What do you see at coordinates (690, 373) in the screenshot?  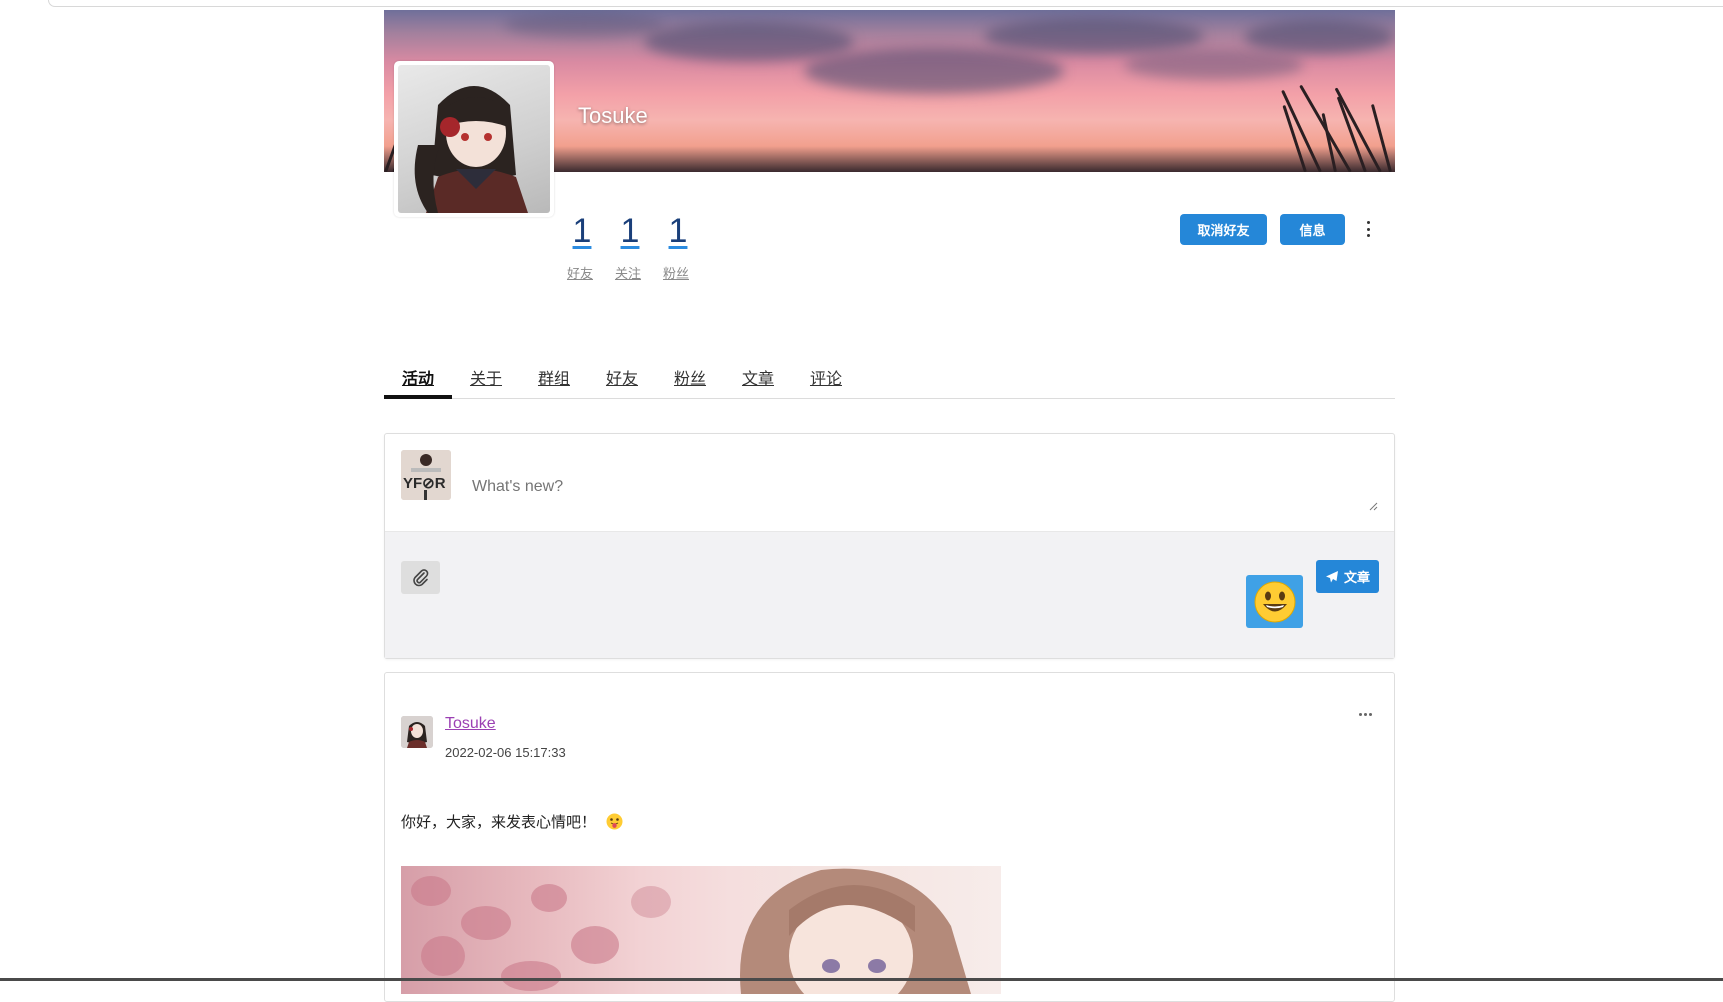 I see `tab-followers: 粉丝` at bounding box center [690, 373].